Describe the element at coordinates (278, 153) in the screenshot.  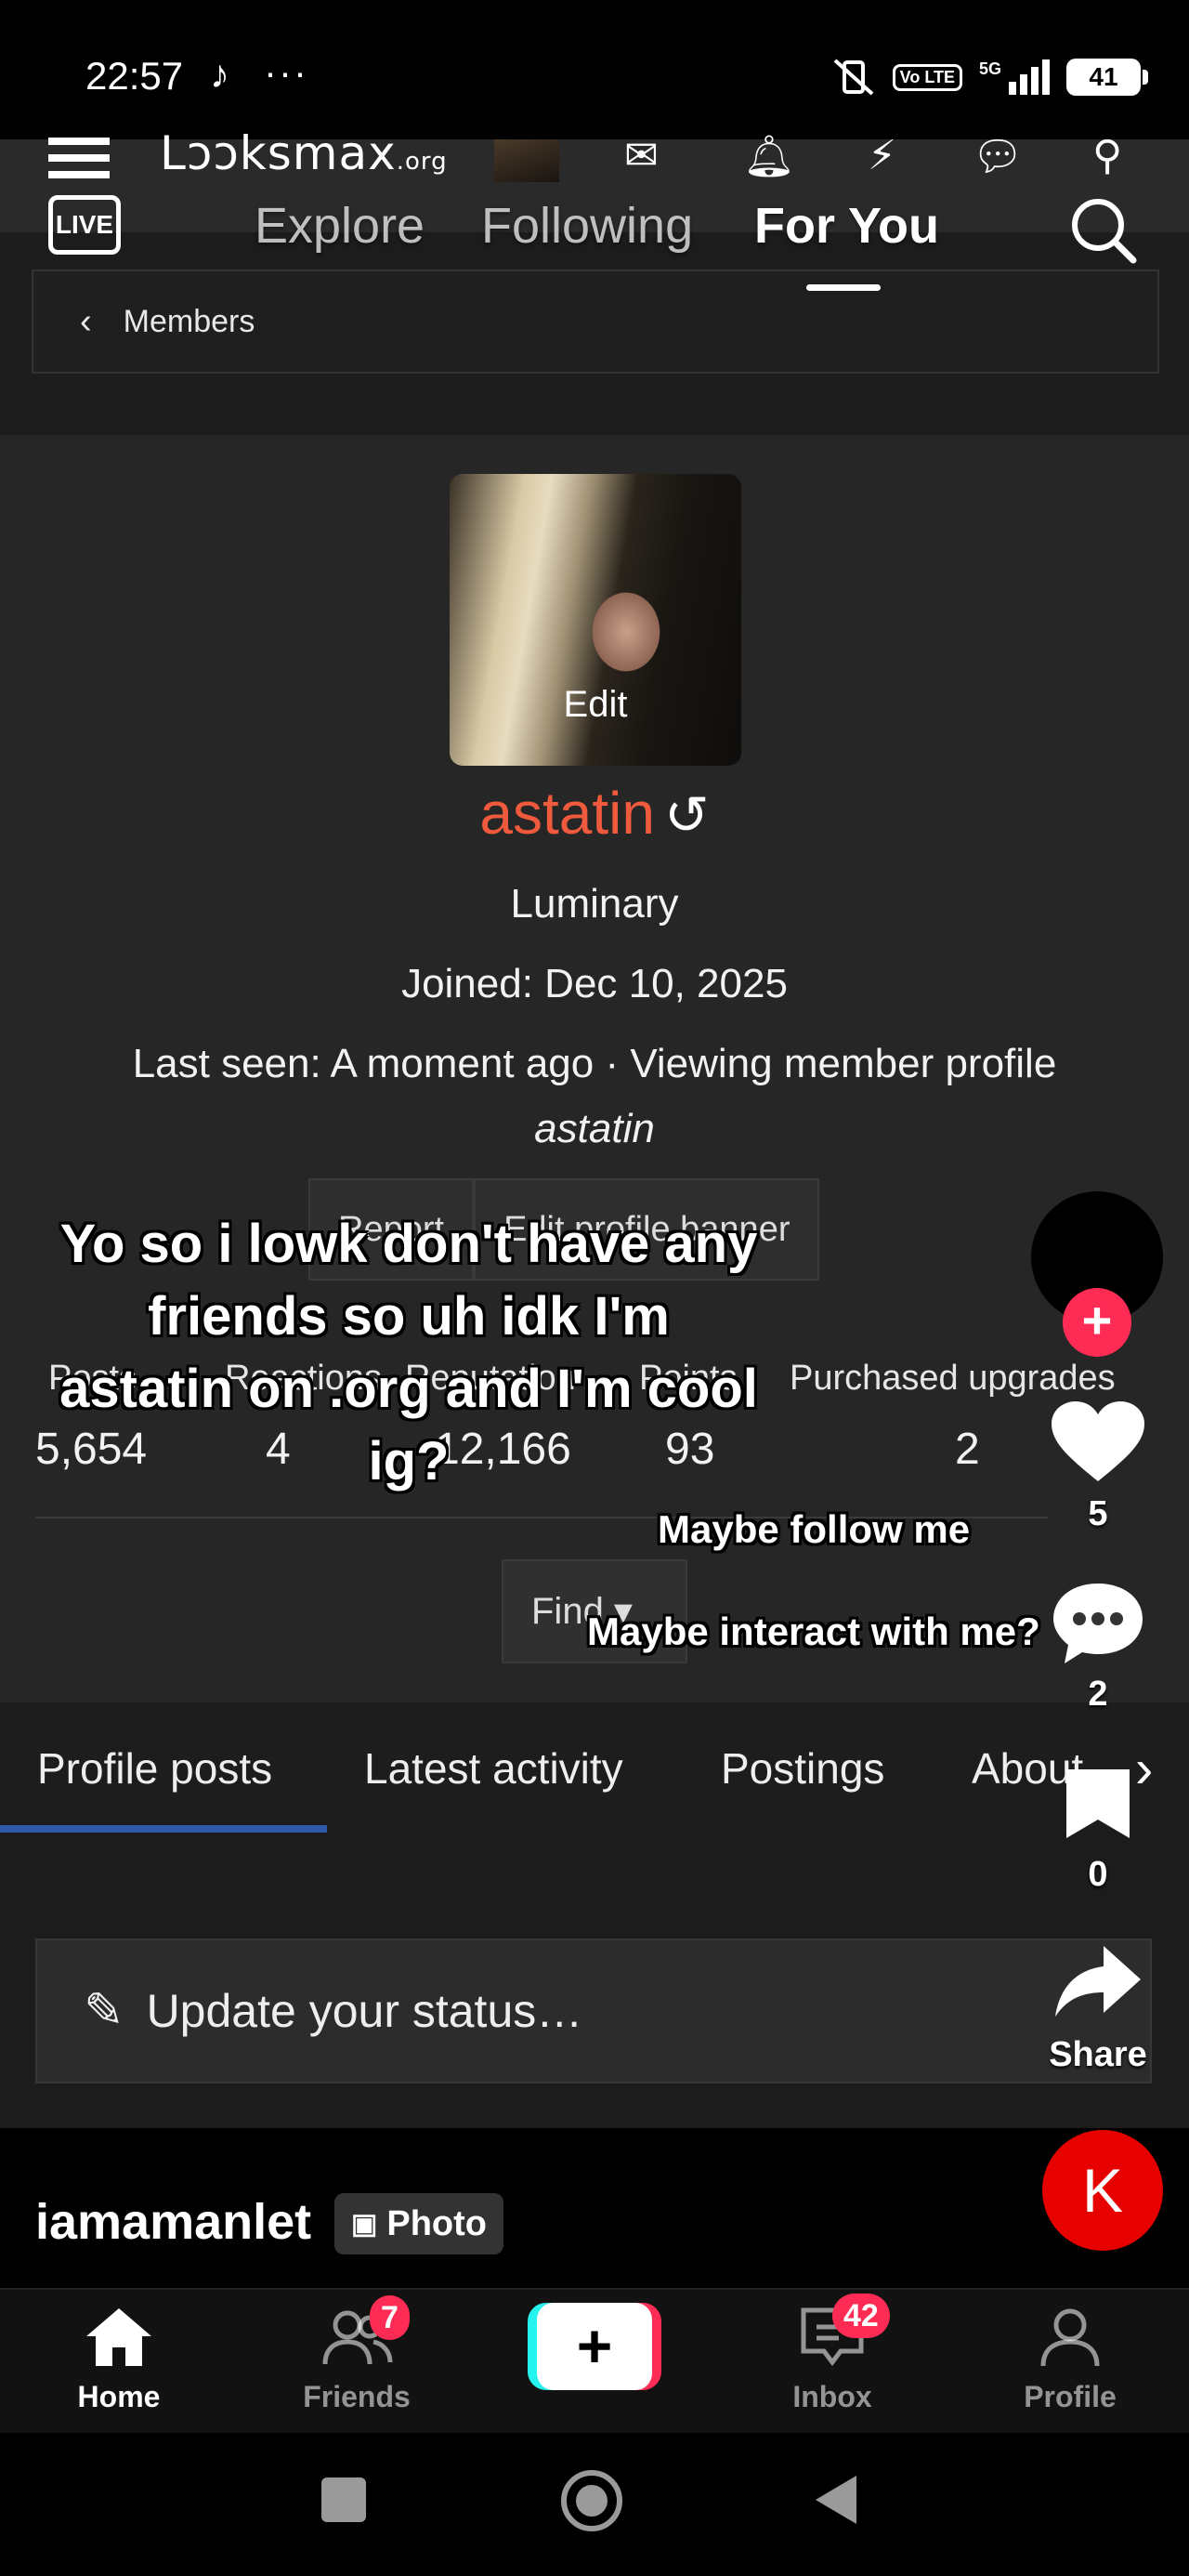
I see `site-logo-text: Lɔɔksmax` at that location.